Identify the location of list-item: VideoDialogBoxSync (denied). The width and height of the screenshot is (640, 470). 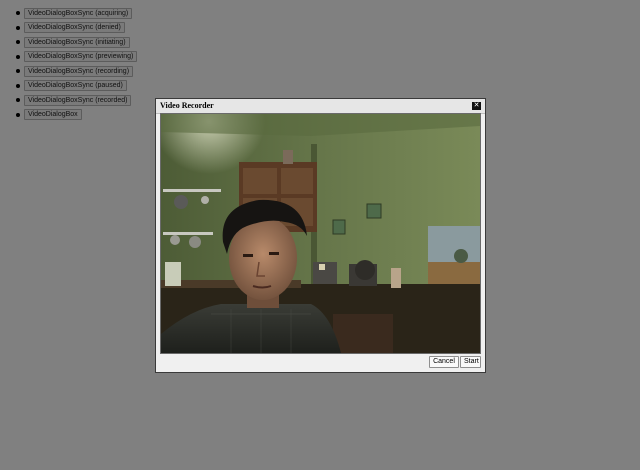
(73, 28).